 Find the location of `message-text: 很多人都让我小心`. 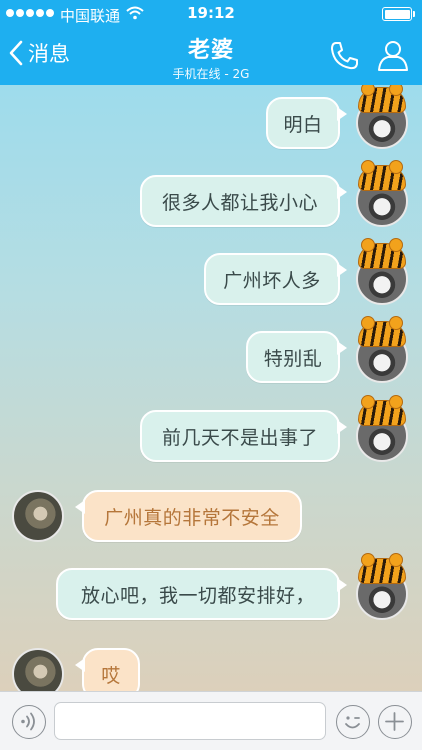

message-text: 很多人都让我小心 is located at coordinates (239, 202).